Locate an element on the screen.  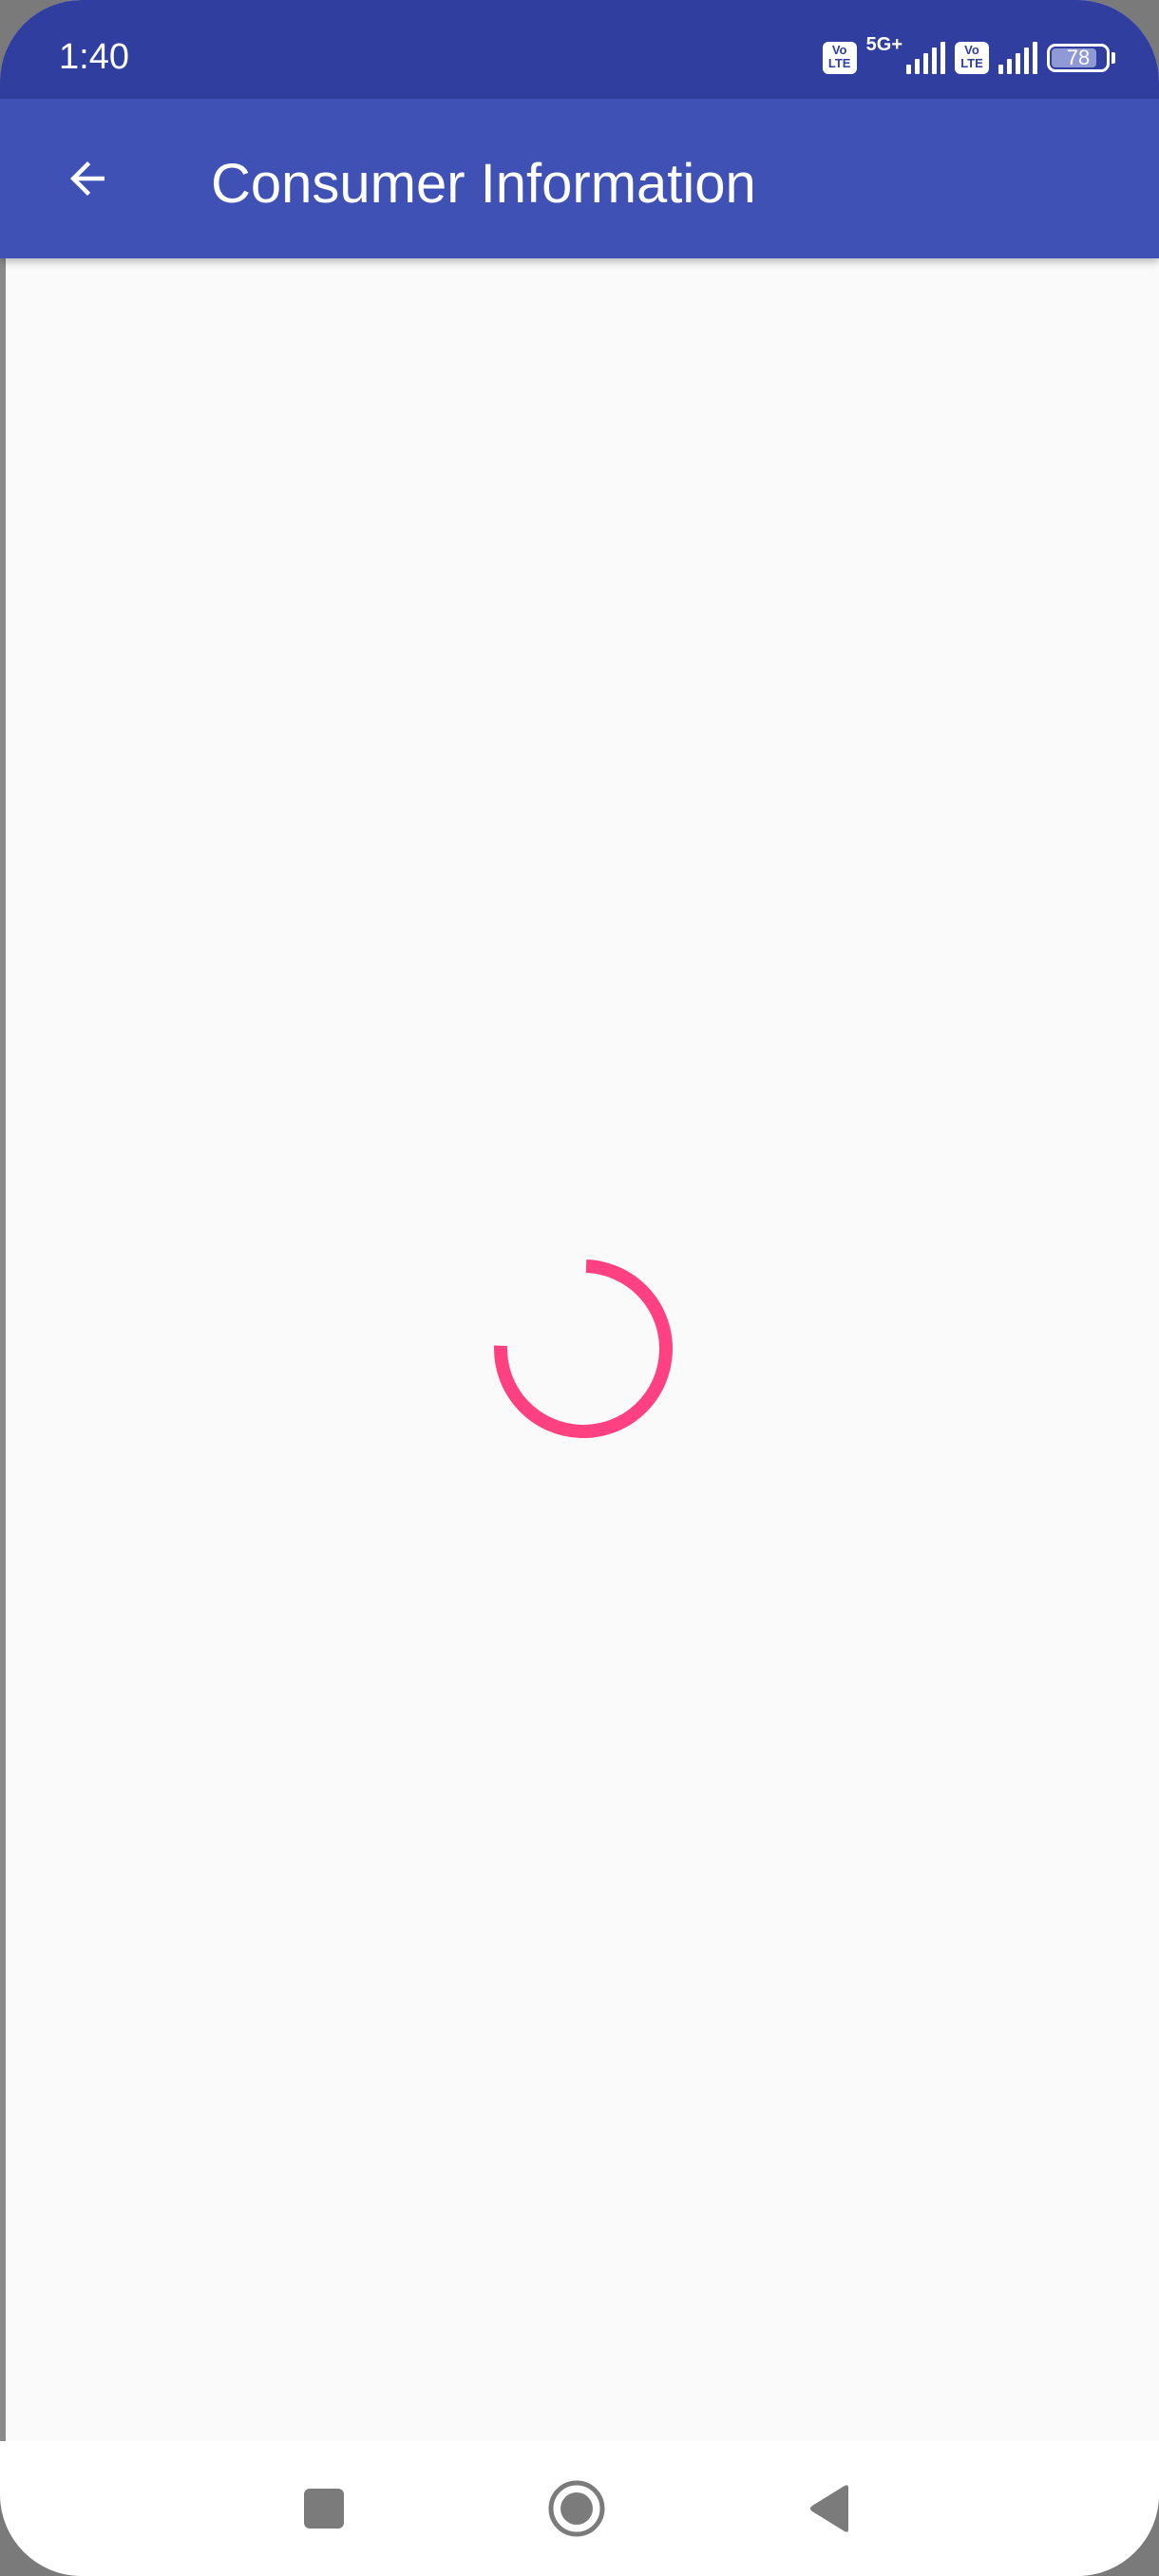
loading-spinner is located at coordinates (583, 1349).